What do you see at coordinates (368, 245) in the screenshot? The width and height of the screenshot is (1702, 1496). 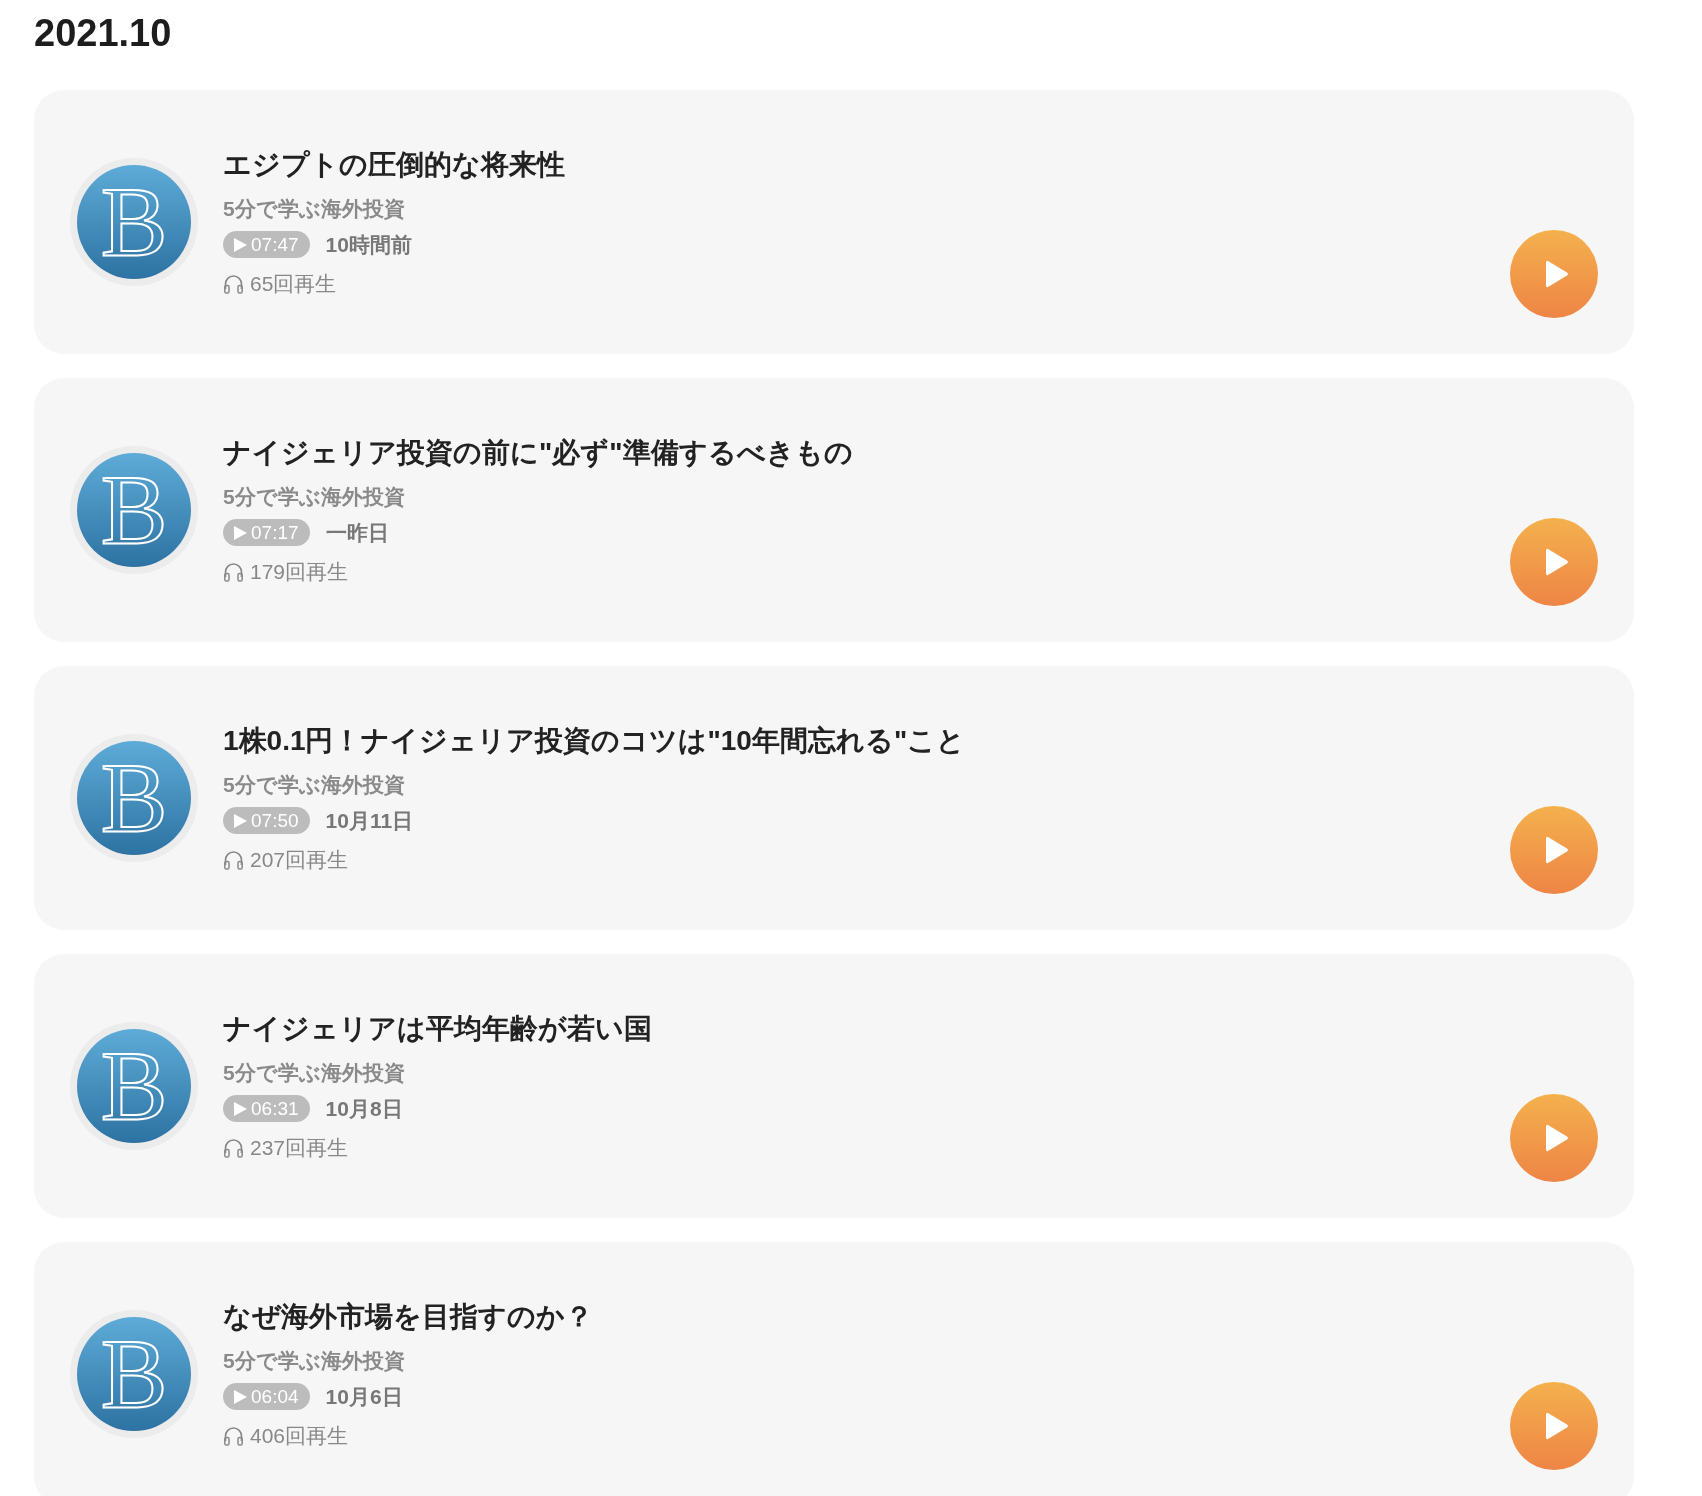 I see `publish-date: 10時間前` at bounding box center [368, 245].